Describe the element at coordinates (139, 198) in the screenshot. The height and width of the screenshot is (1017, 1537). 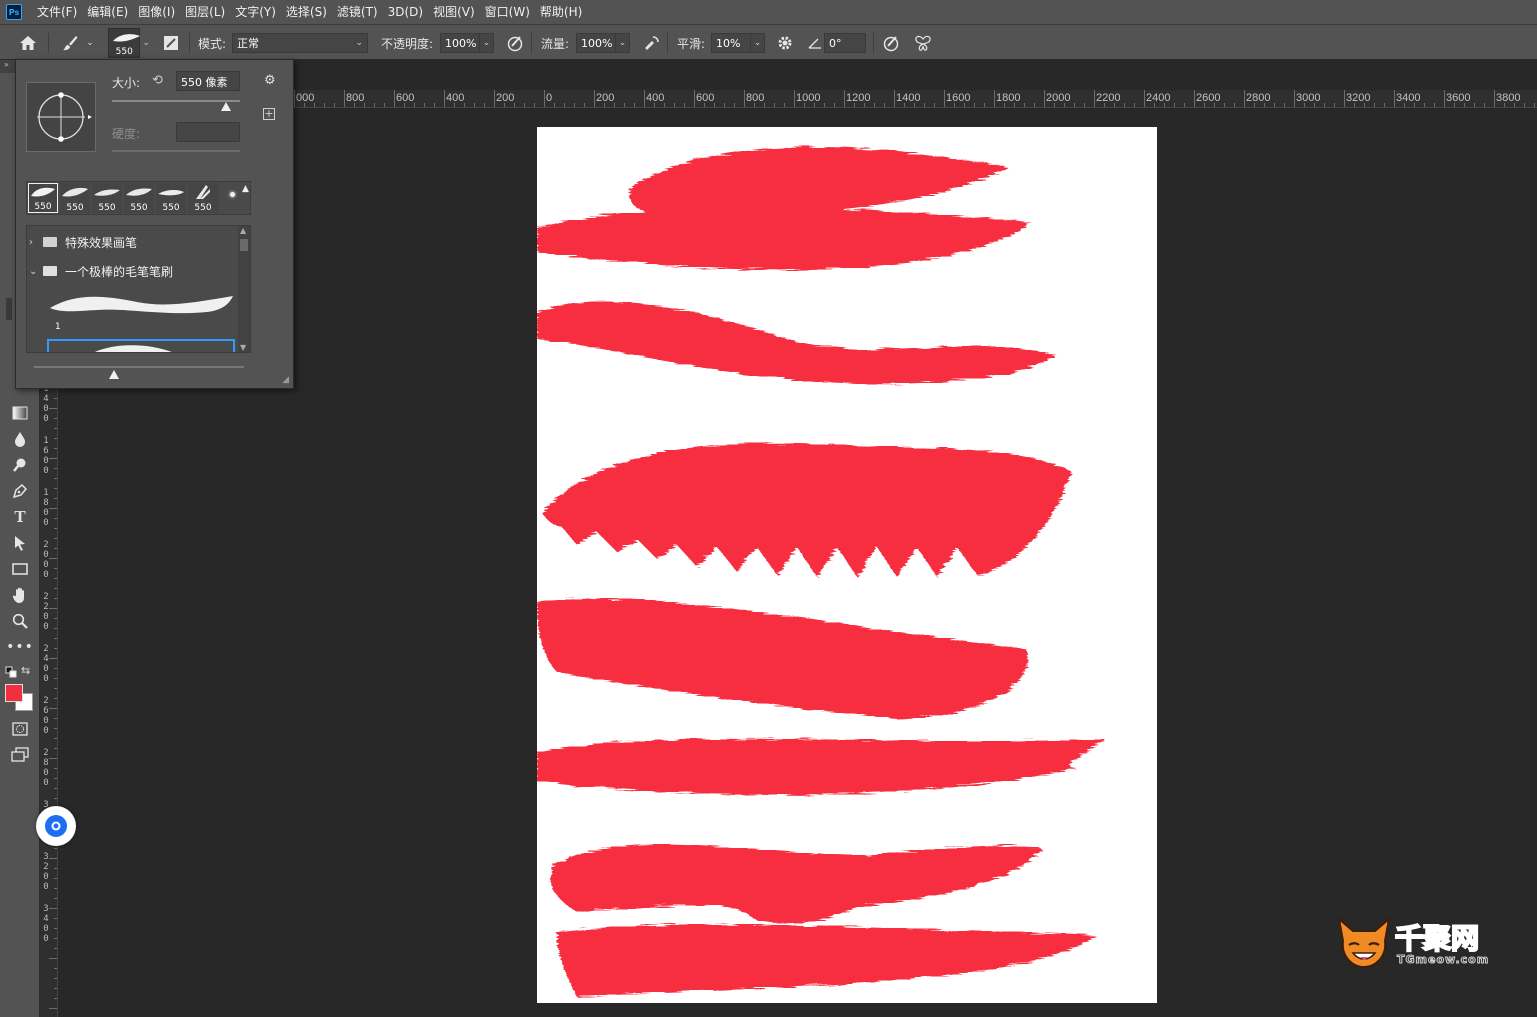
I see `recent-preset-4: 550` at that location.